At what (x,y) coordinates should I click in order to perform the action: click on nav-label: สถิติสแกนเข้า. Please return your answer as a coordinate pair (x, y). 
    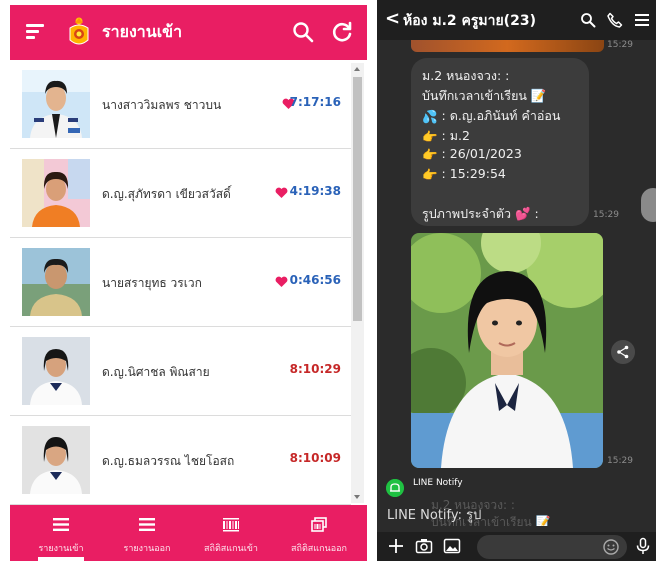
    Looking at the image, I should click on (231, 549).